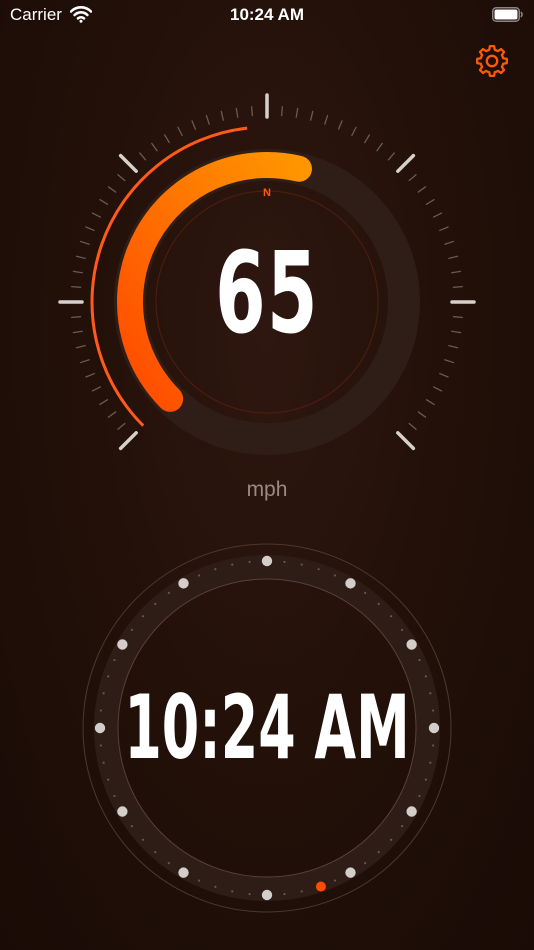  What do you see at coordinates (507, 14) in the screenshot?
I see `battery-icon` at bounding box center [507, 14].